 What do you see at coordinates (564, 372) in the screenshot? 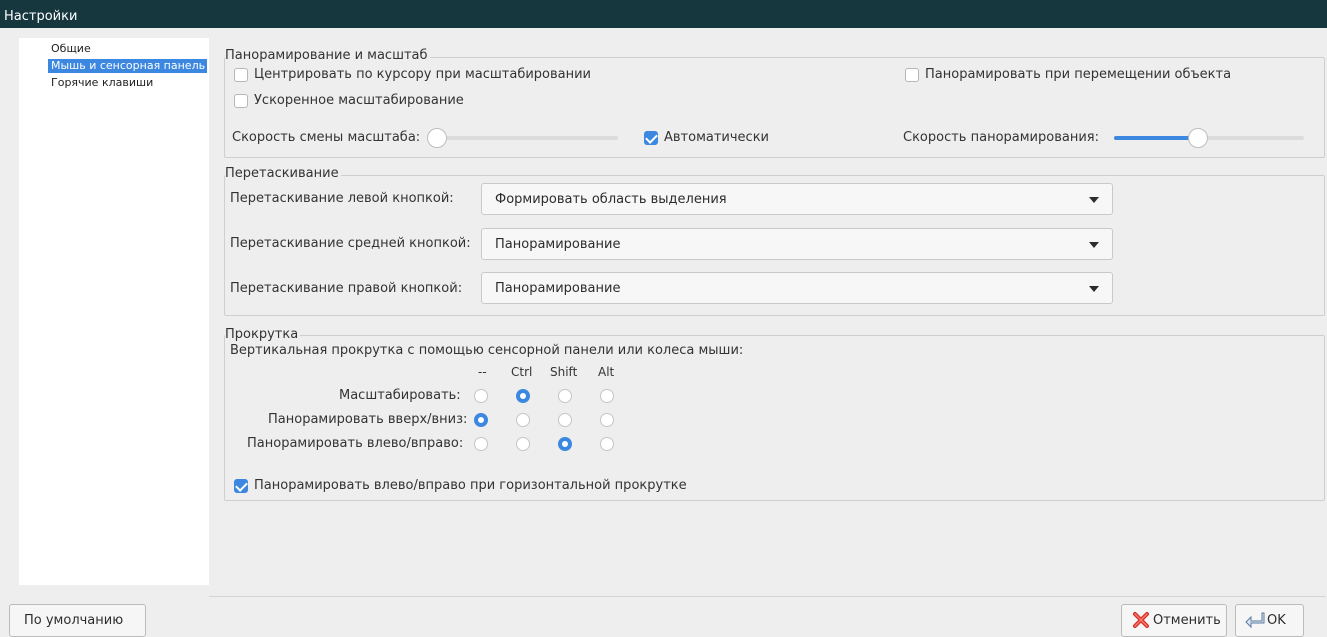
I see `col-header-shift: Shift` at bounding box center [564, 372].